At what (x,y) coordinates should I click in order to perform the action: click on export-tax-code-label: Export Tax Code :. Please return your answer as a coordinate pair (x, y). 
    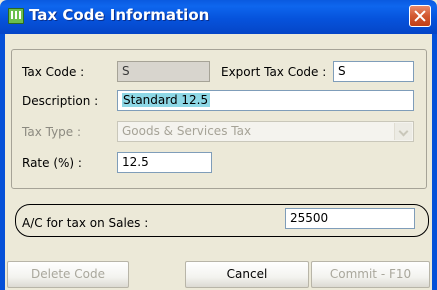
    Looking at the image, I should click on (274, 72).